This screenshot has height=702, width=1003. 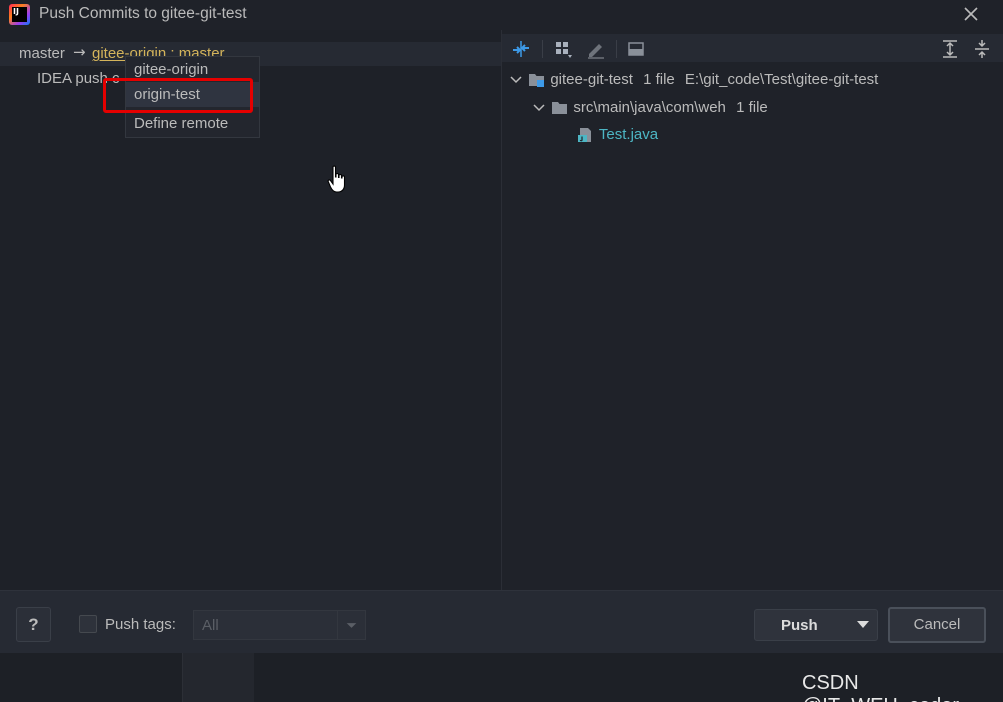 I want to click on tree-folder-row: src\main\java\com\weh 1 file, so click(x=649, y=108).